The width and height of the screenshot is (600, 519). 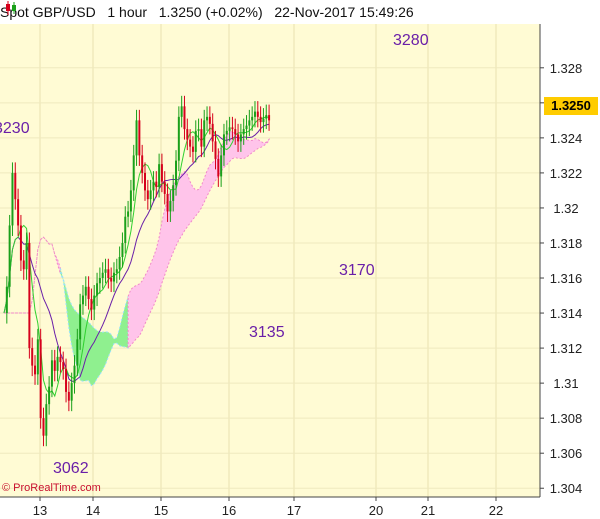 I want to click on annotation-3280: 3280, so click(x=411, y=40).